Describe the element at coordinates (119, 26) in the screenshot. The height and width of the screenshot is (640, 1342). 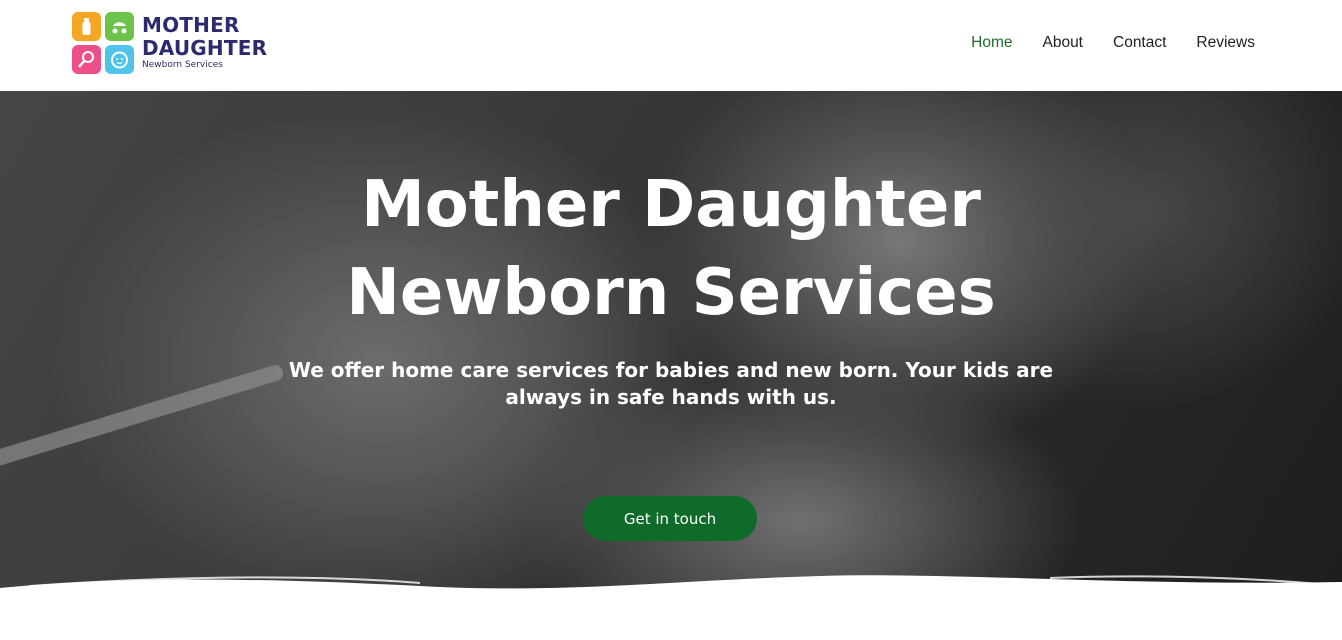
I see `stroller-icon` at that location.